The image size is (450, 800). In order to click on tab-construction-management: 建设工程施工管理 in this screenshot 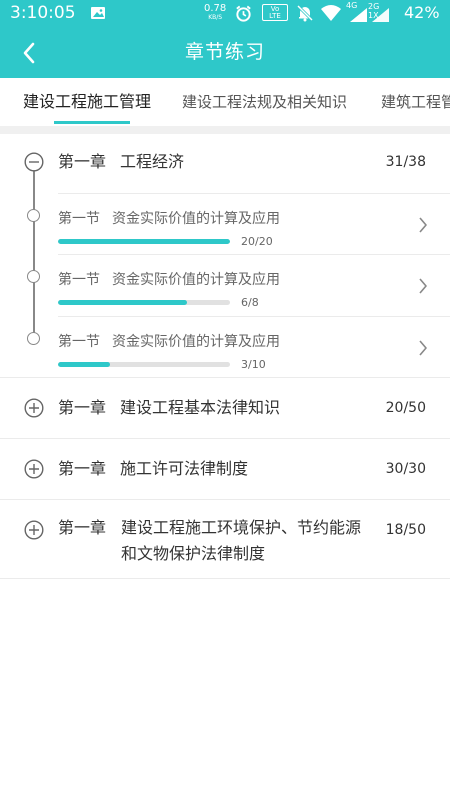, I will do `click(87, 102)`.